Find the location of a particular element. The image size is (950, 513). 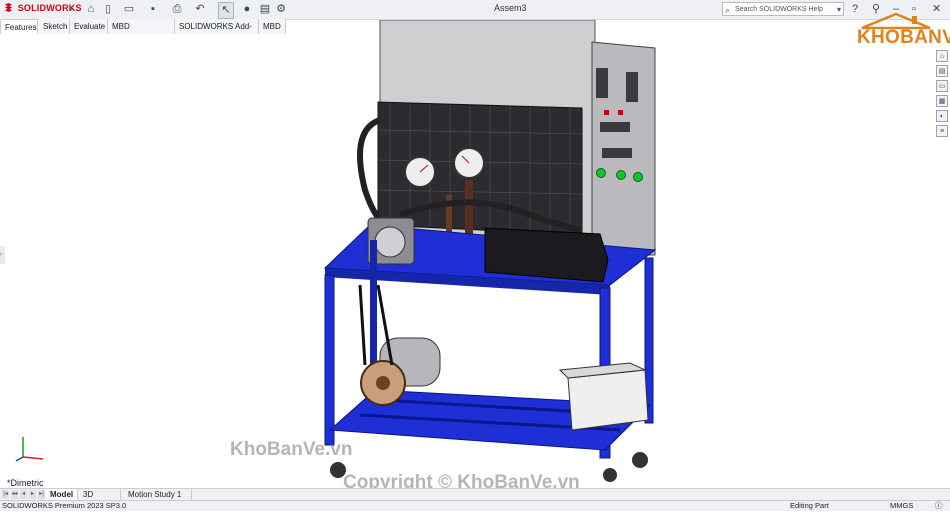

solidworks-logo-icon is located at coordinates (8, 7).